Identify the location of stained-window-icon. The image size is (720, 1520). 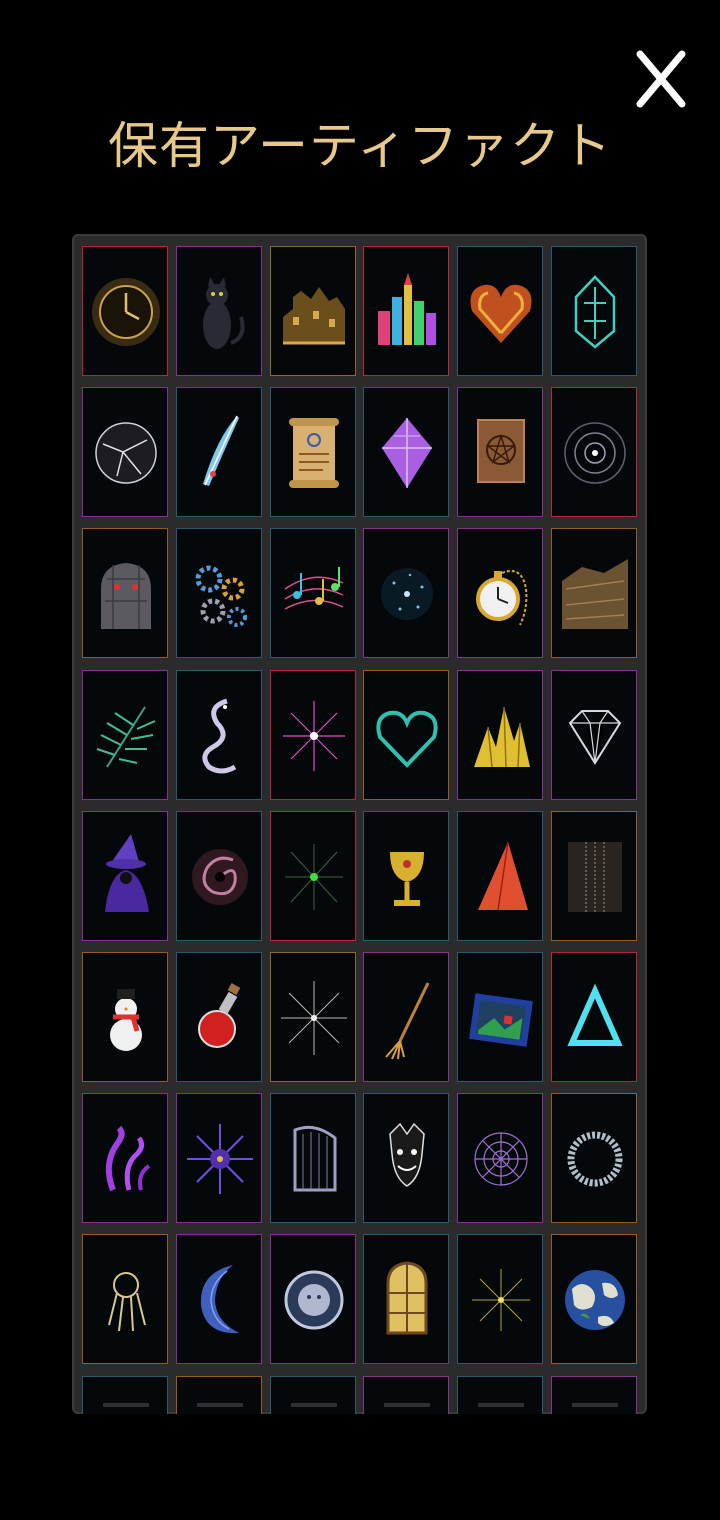
(407, 1298).